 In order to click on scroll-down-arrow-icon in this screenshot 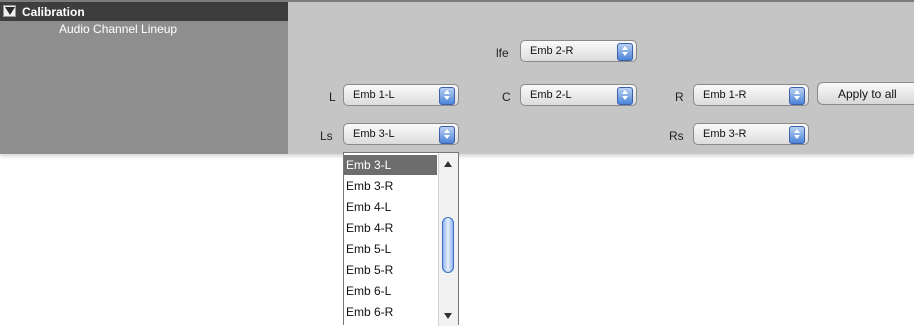, I will do `click(448, 316)`.